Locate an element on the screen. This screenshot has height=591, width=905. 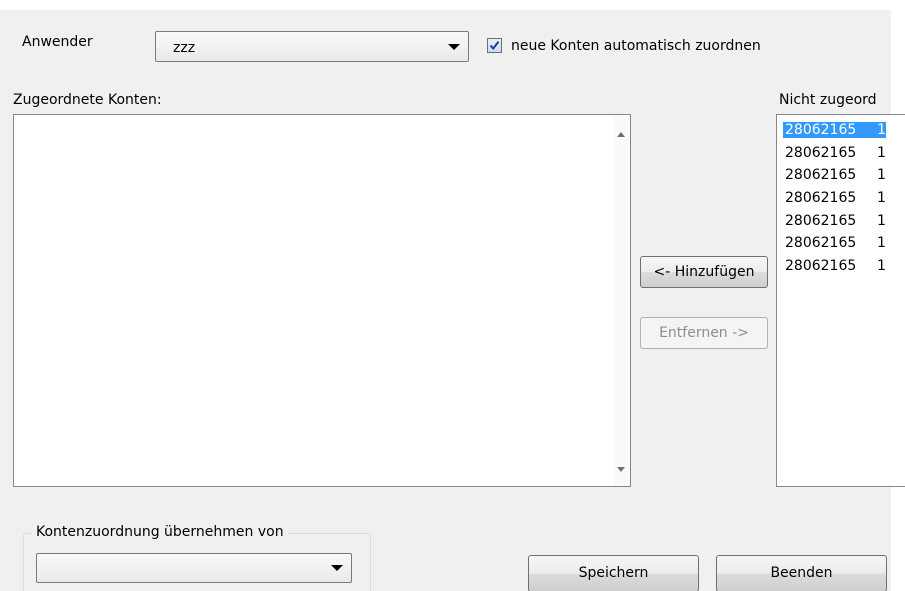
user-combobox-value: zzz is located at coordinates (184, 48).